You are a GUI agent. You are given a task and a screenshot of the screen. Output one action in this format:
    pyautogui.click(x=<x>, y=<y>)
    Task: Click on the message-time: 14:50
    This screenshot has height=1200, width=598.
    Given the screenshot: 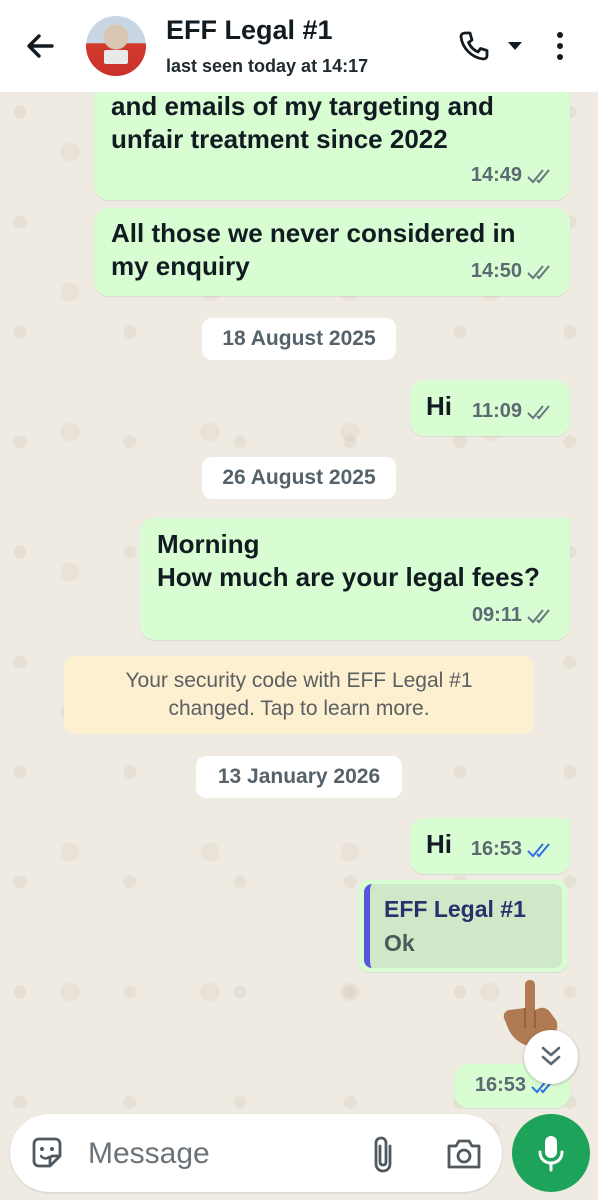 What is the action you would take?
    pyautogui.click(x=496, y=271)
    